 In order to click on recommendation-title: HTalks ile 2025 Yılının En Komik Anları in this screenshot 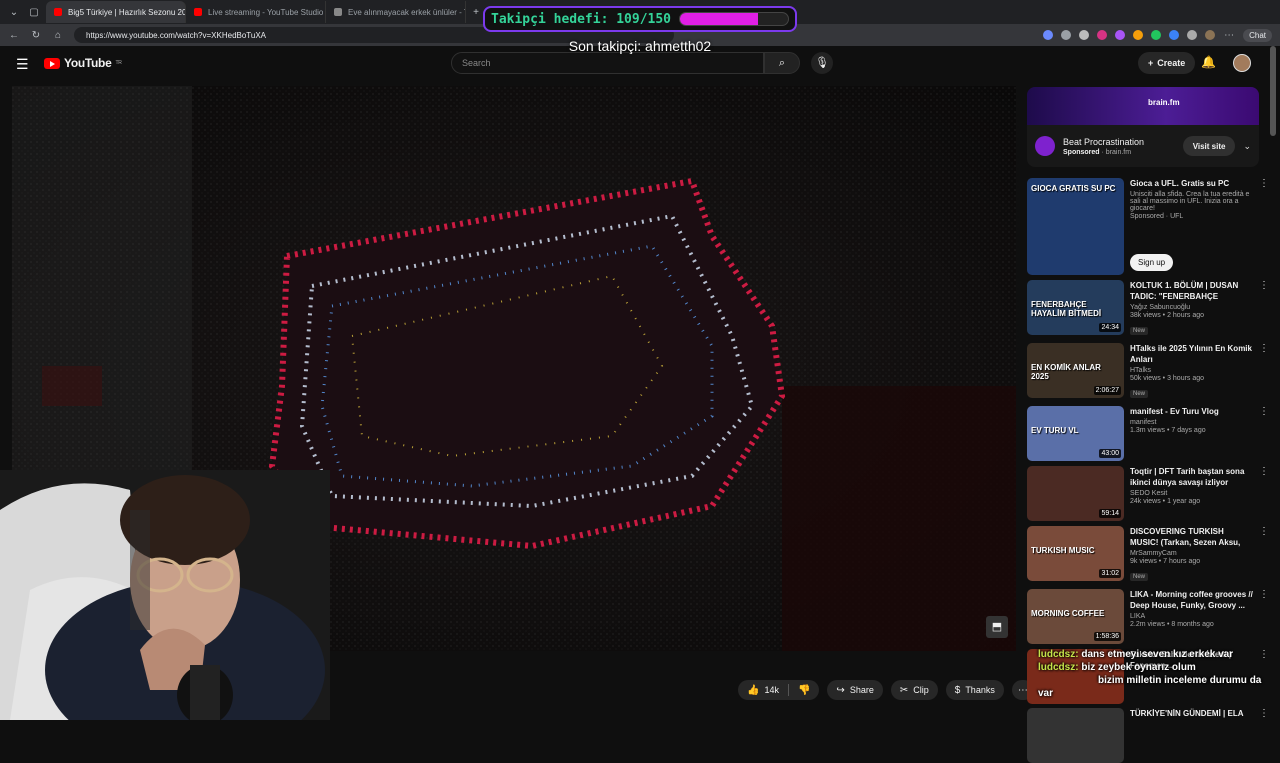, I will do `click(1191, 354)`.